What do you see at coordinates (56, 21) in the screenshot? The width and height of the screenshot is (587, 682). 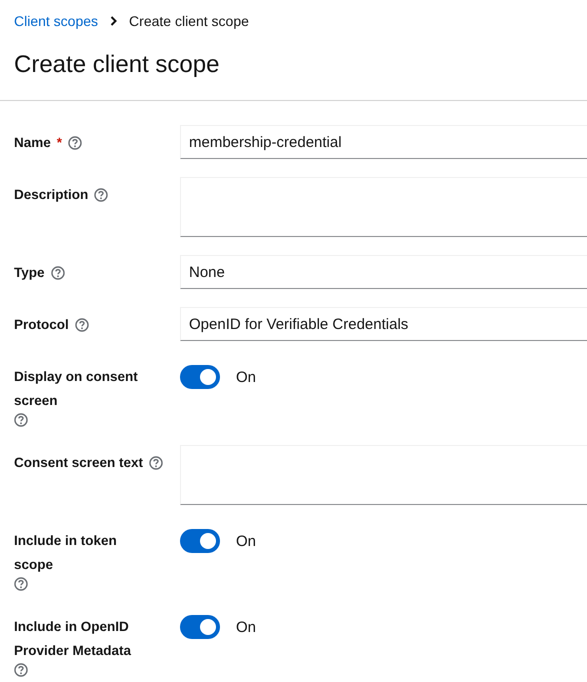 I see `breadcrumb-link: Client scopes` at bounding box center [56, 21].